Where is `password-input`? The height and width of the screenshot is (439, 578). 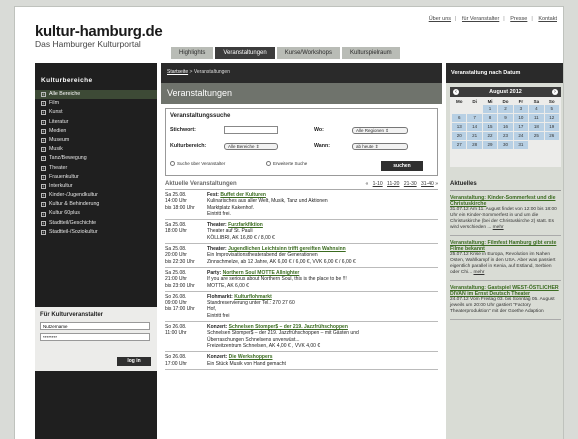
password-input is located at coordinates (95, 337).